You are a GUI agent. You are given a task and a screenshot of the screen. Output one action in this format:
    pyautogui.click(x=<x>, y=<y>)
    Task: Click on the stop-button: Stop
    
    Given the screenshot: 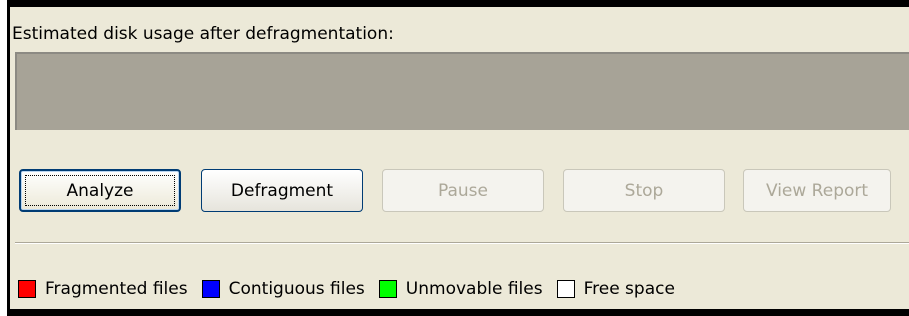 What is the action you would take?
    pyautogui.click(x=644, y=190)
    